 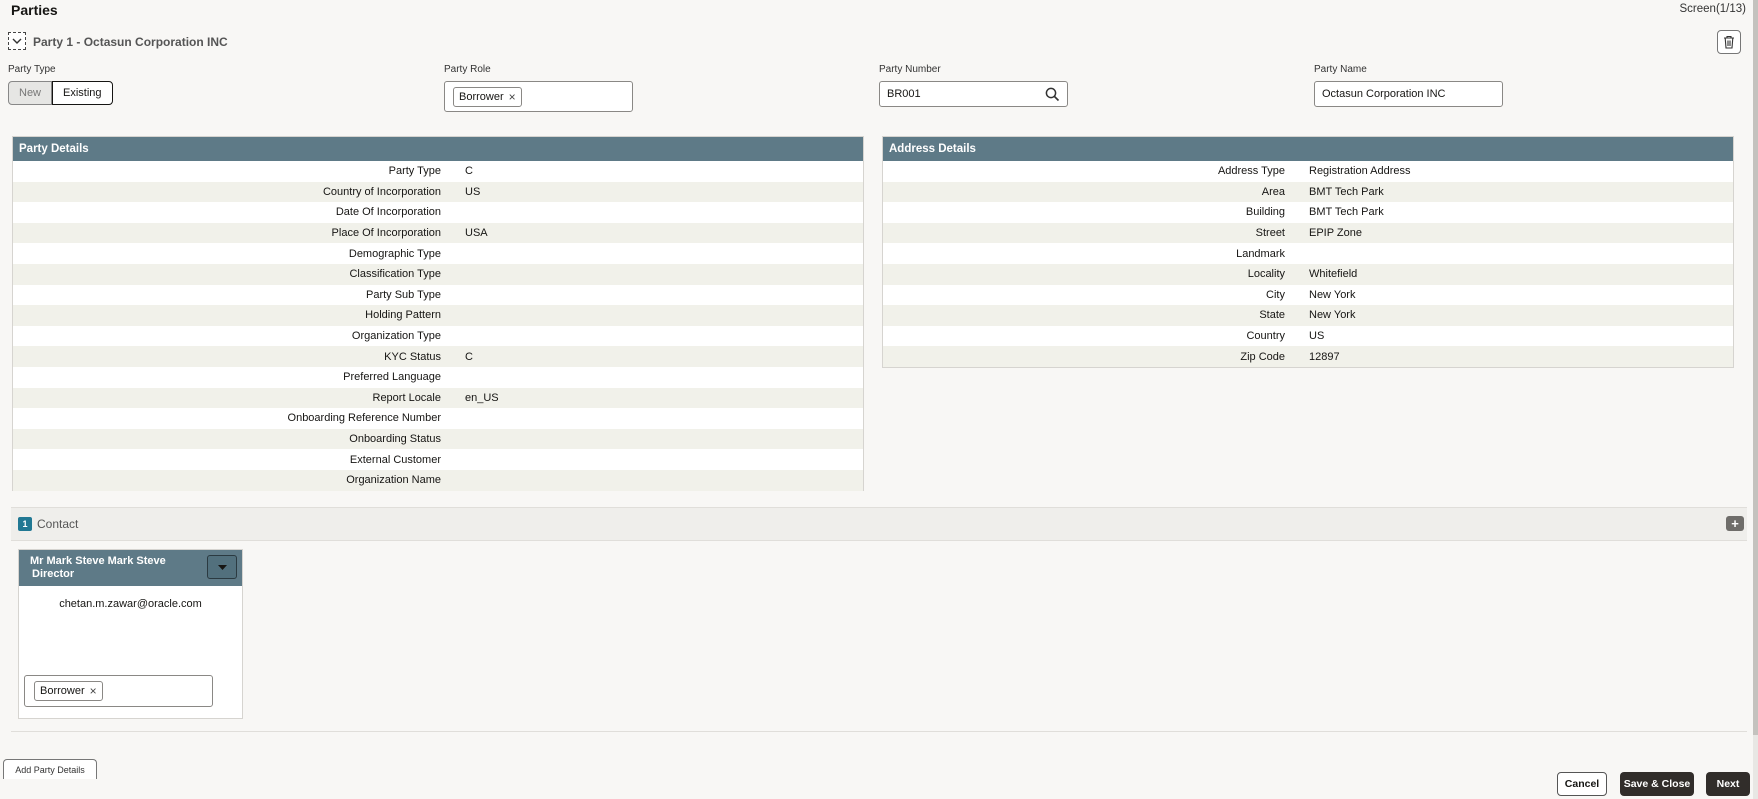 What do you see at coordinates (438, 253) in the screenshot?
I see `detail-row: Demographic Type` at bounding box center [438, 253].